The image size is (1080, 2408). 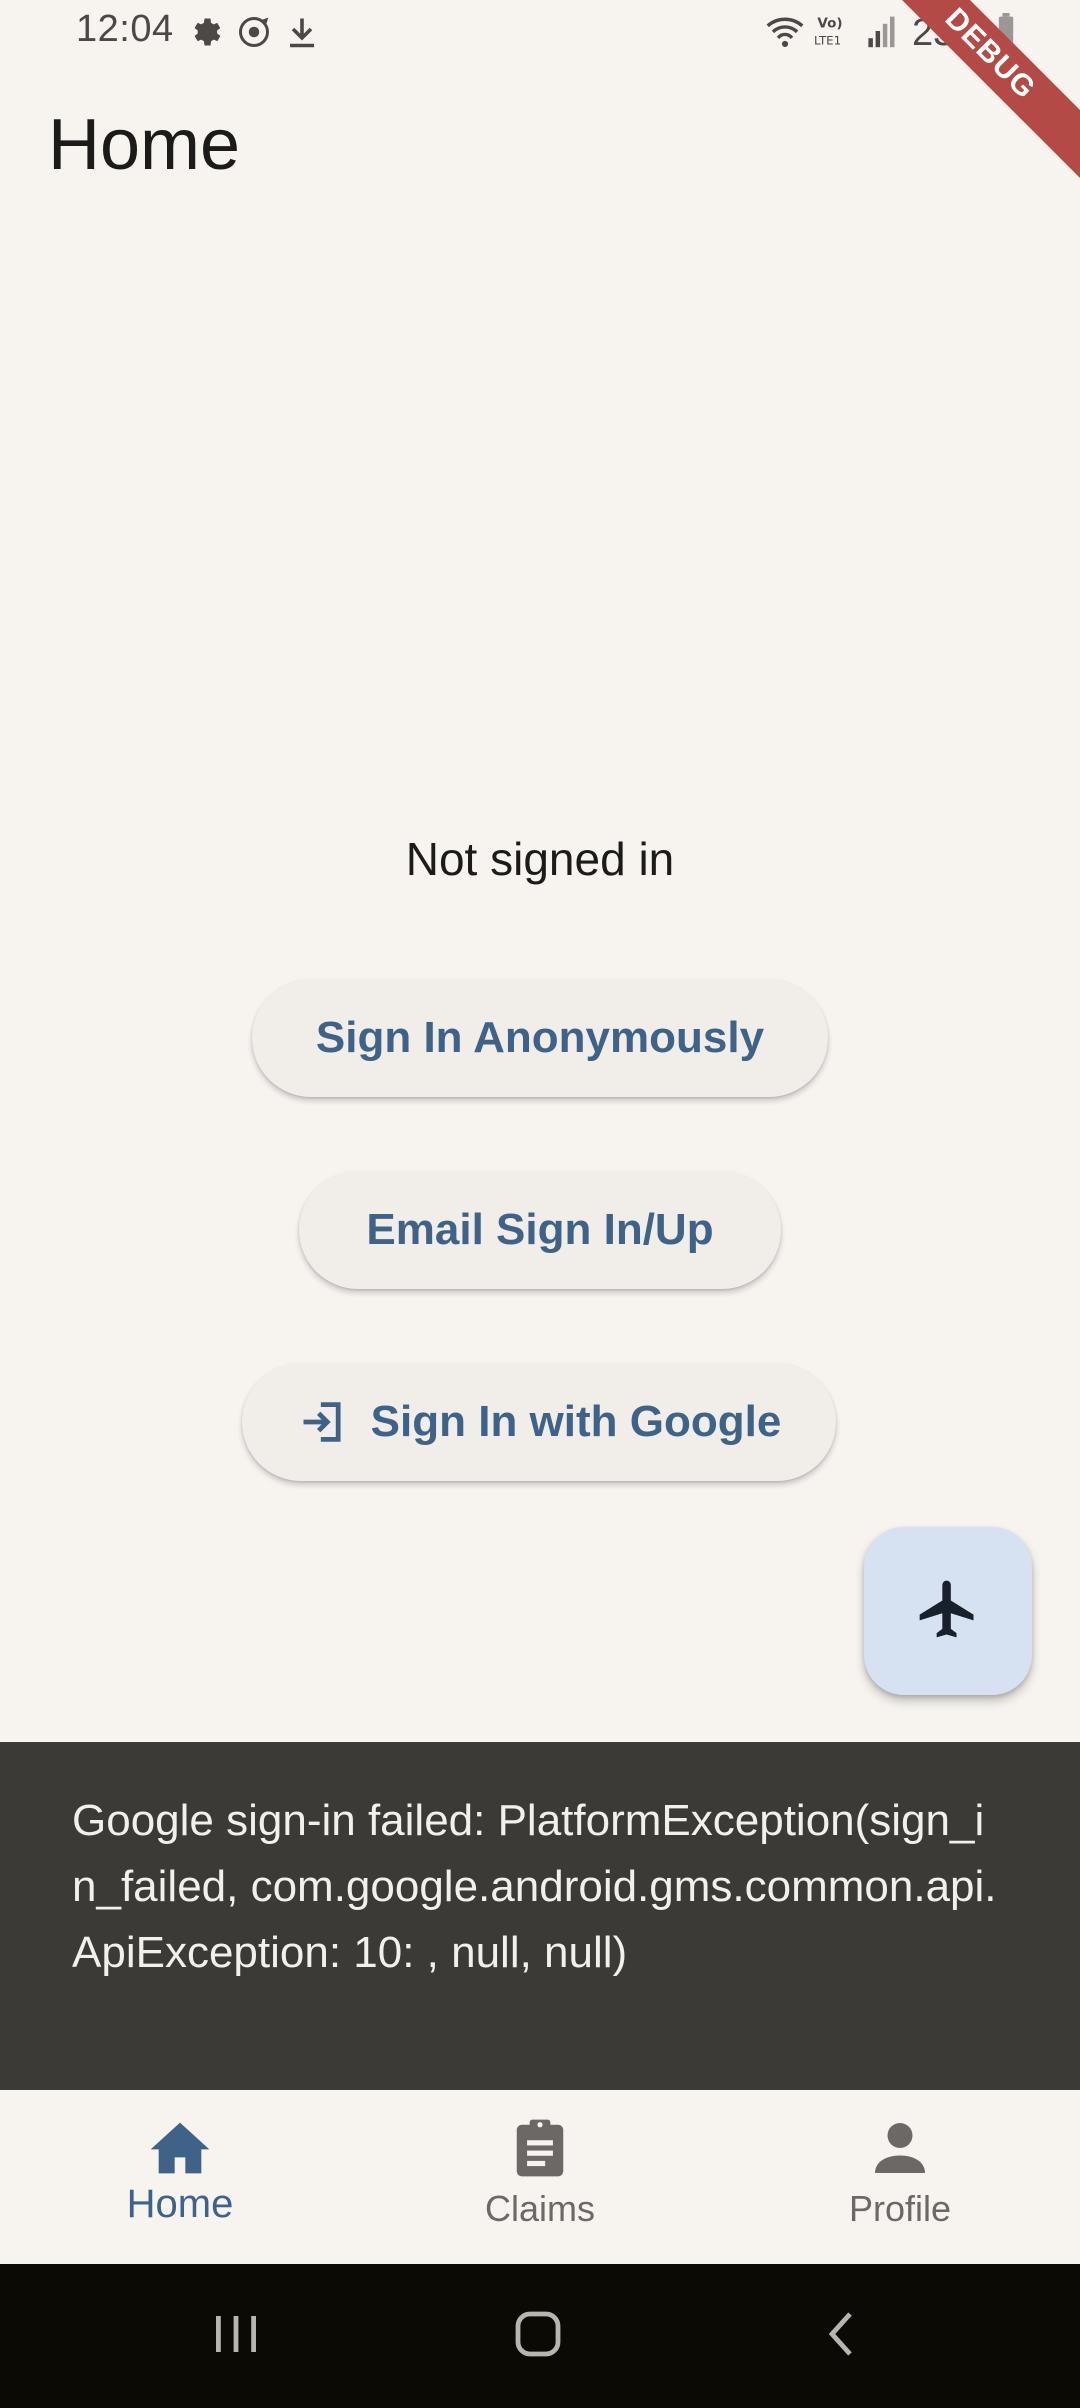 I want to click on volte-icon: Vo) LTE1, so click(x=836, y=33).